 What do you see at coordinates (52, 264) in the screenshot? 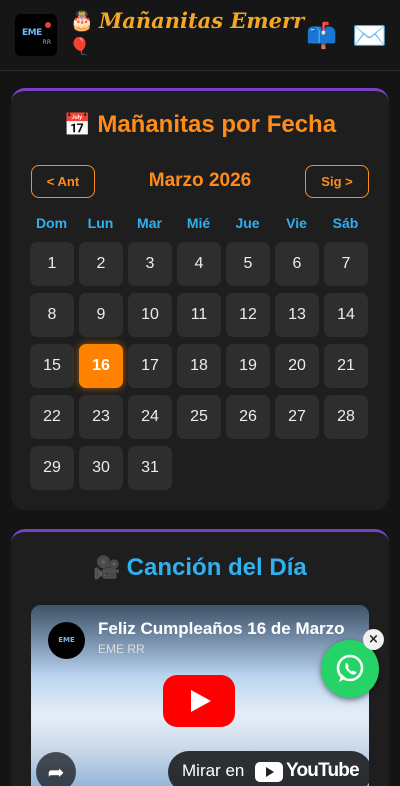
I see `calendar-day: 1` at bounding box center [52, 264].